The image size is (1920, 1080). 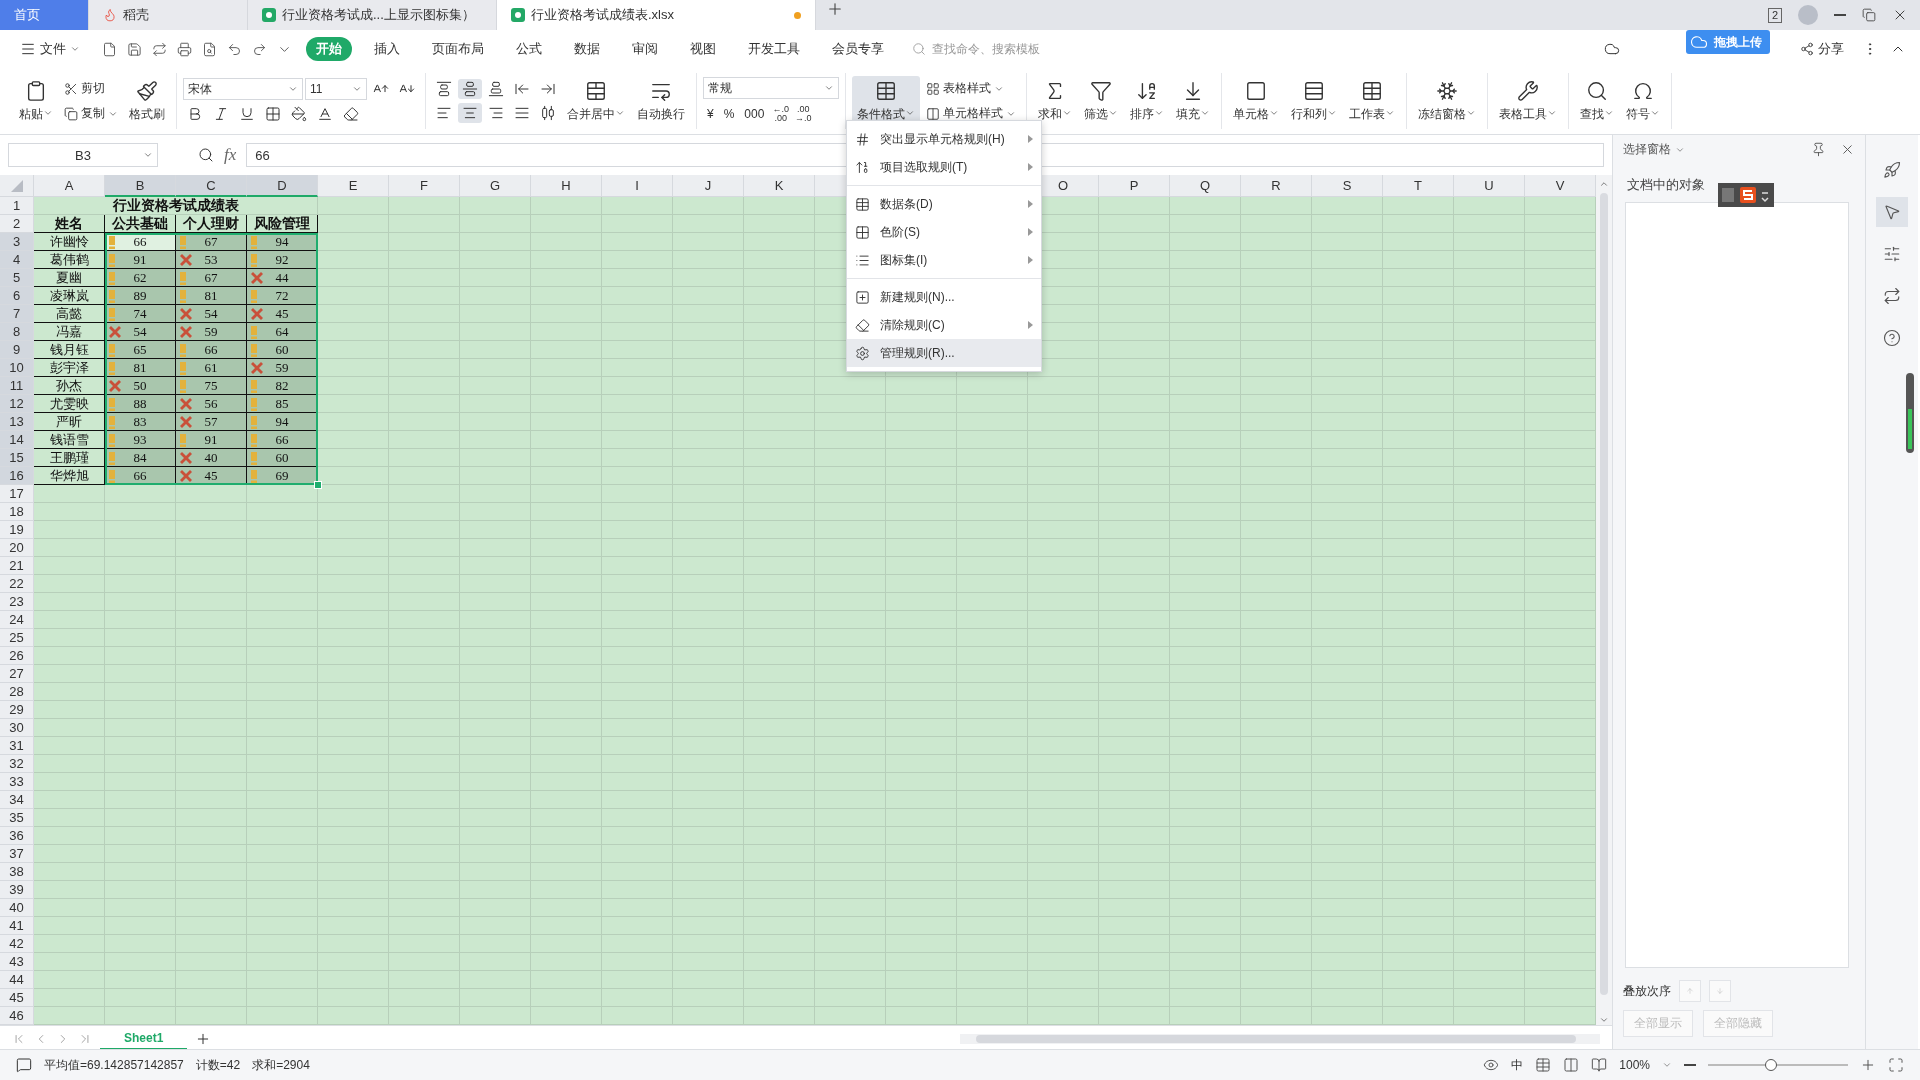 I want to click on row-header: 27, so click(x=17, y=674).